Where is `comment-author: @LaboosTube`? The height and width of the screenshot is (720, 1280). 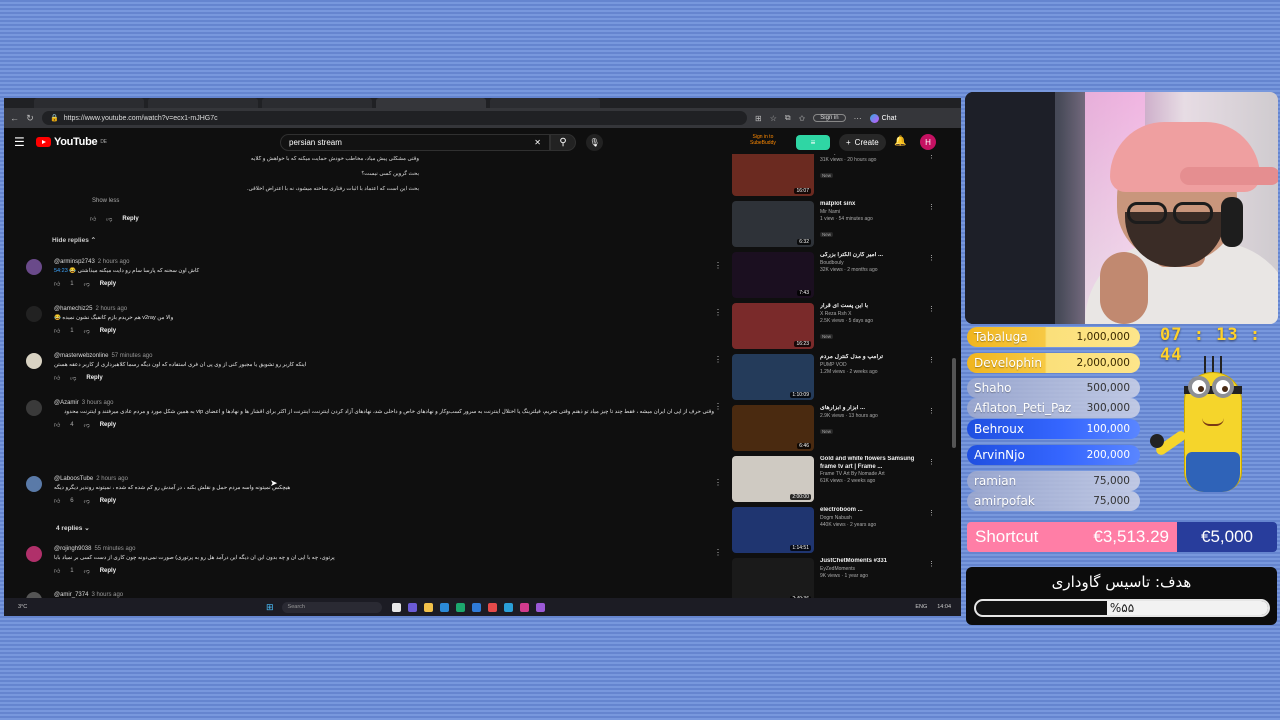 comment-author: @LaboosTube is located at coordinates (73, 479).